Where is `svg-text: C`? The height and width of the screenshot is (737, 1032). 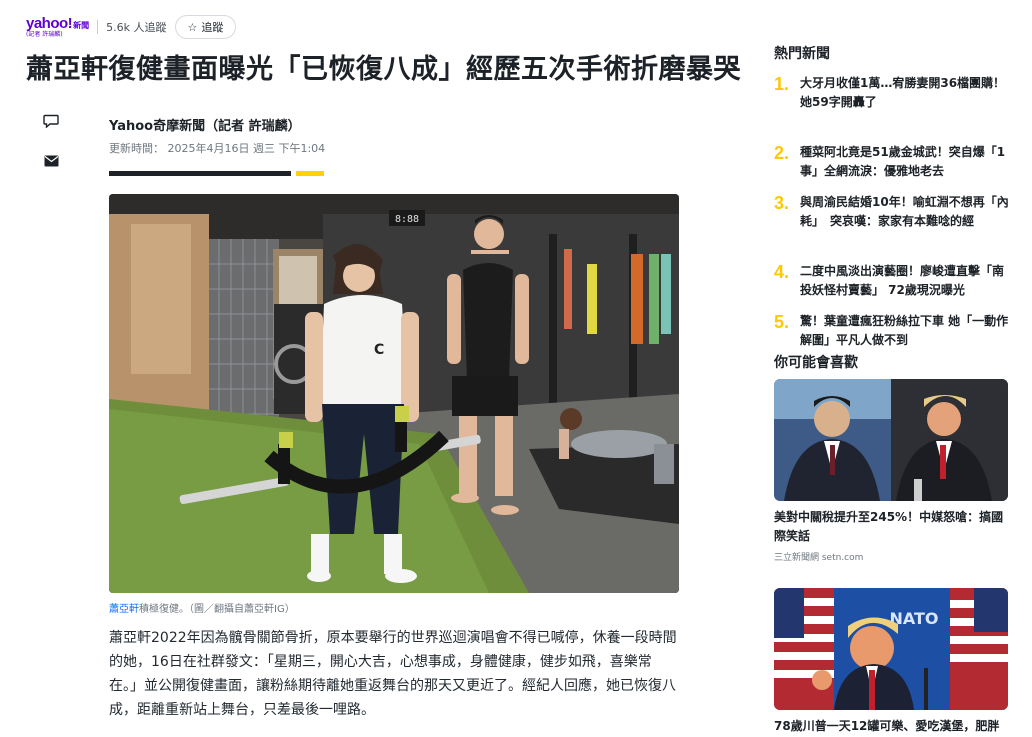
svg-text: C is located at coordinates (379, 350).